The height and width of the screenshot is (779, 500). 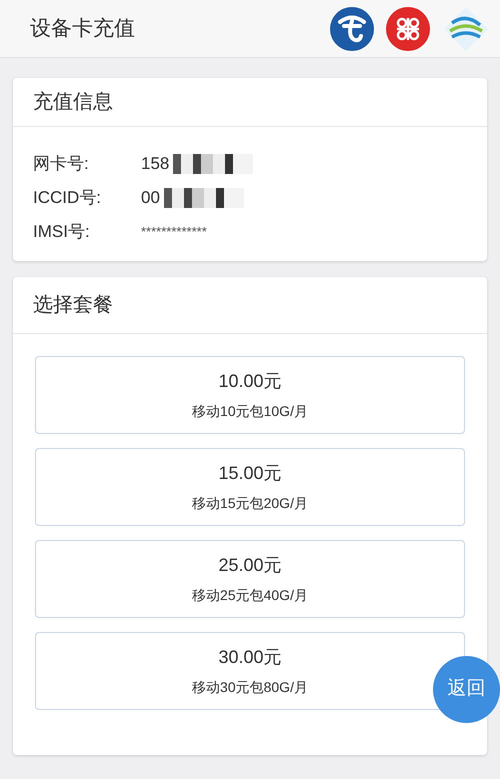 I want to click on field-label: 网卡号:, so click(x=61, y=164).